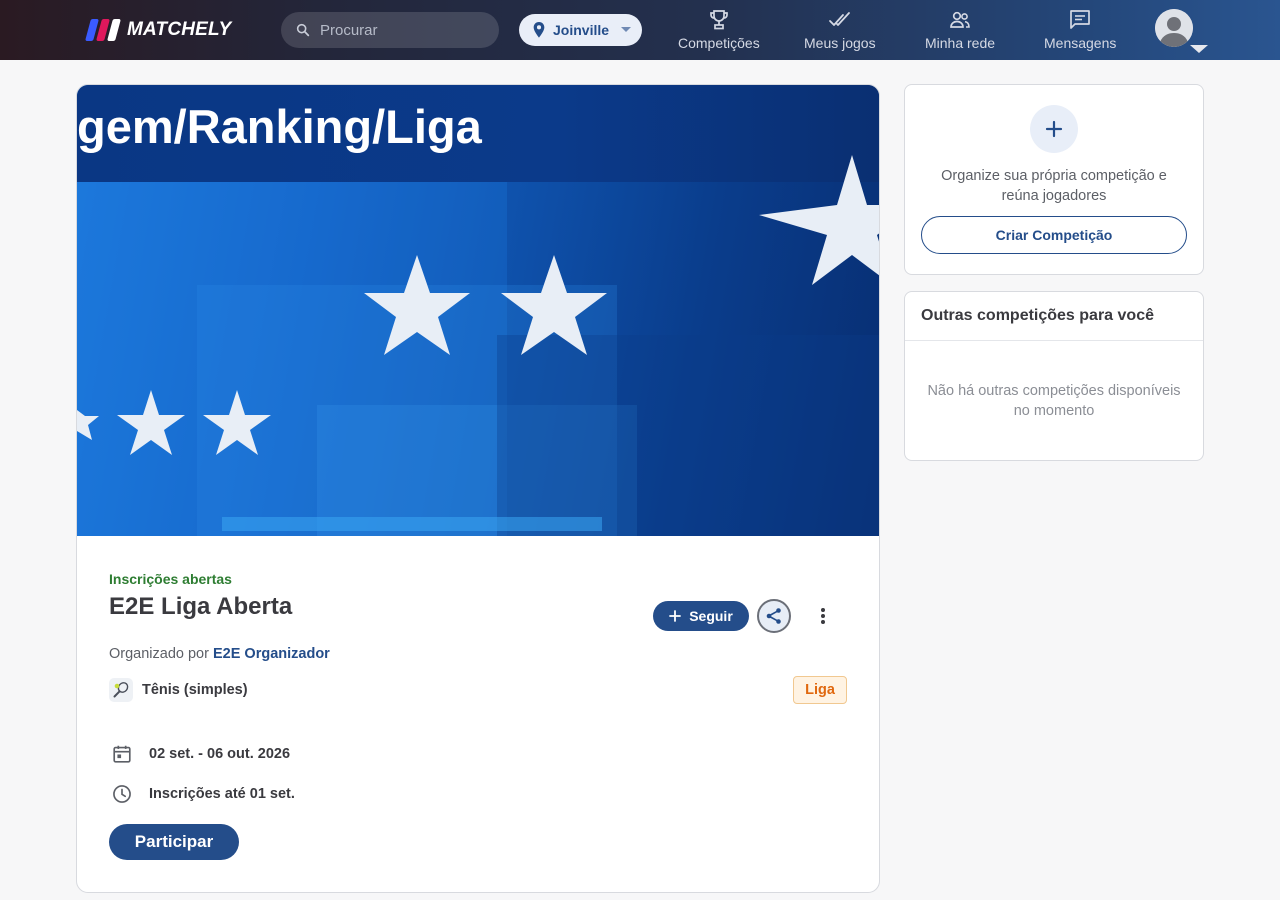 This screenshot has height=900, width=1280. I want to click on location-selector: Joinville, so click(580, 30).